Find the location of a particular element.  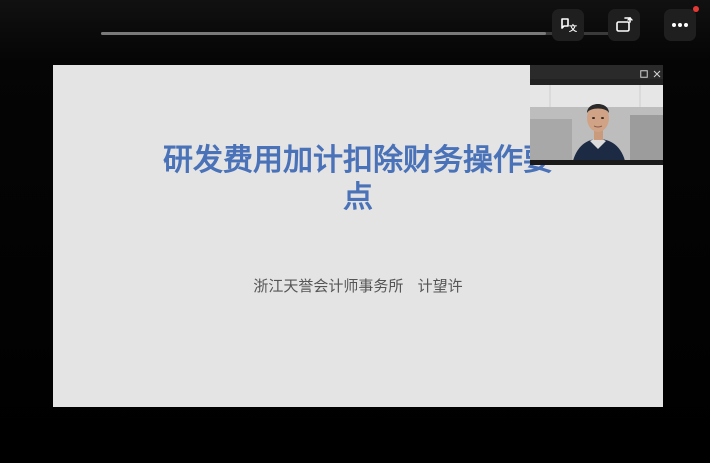

speaker-video-window is located at coordinates (596, 115).